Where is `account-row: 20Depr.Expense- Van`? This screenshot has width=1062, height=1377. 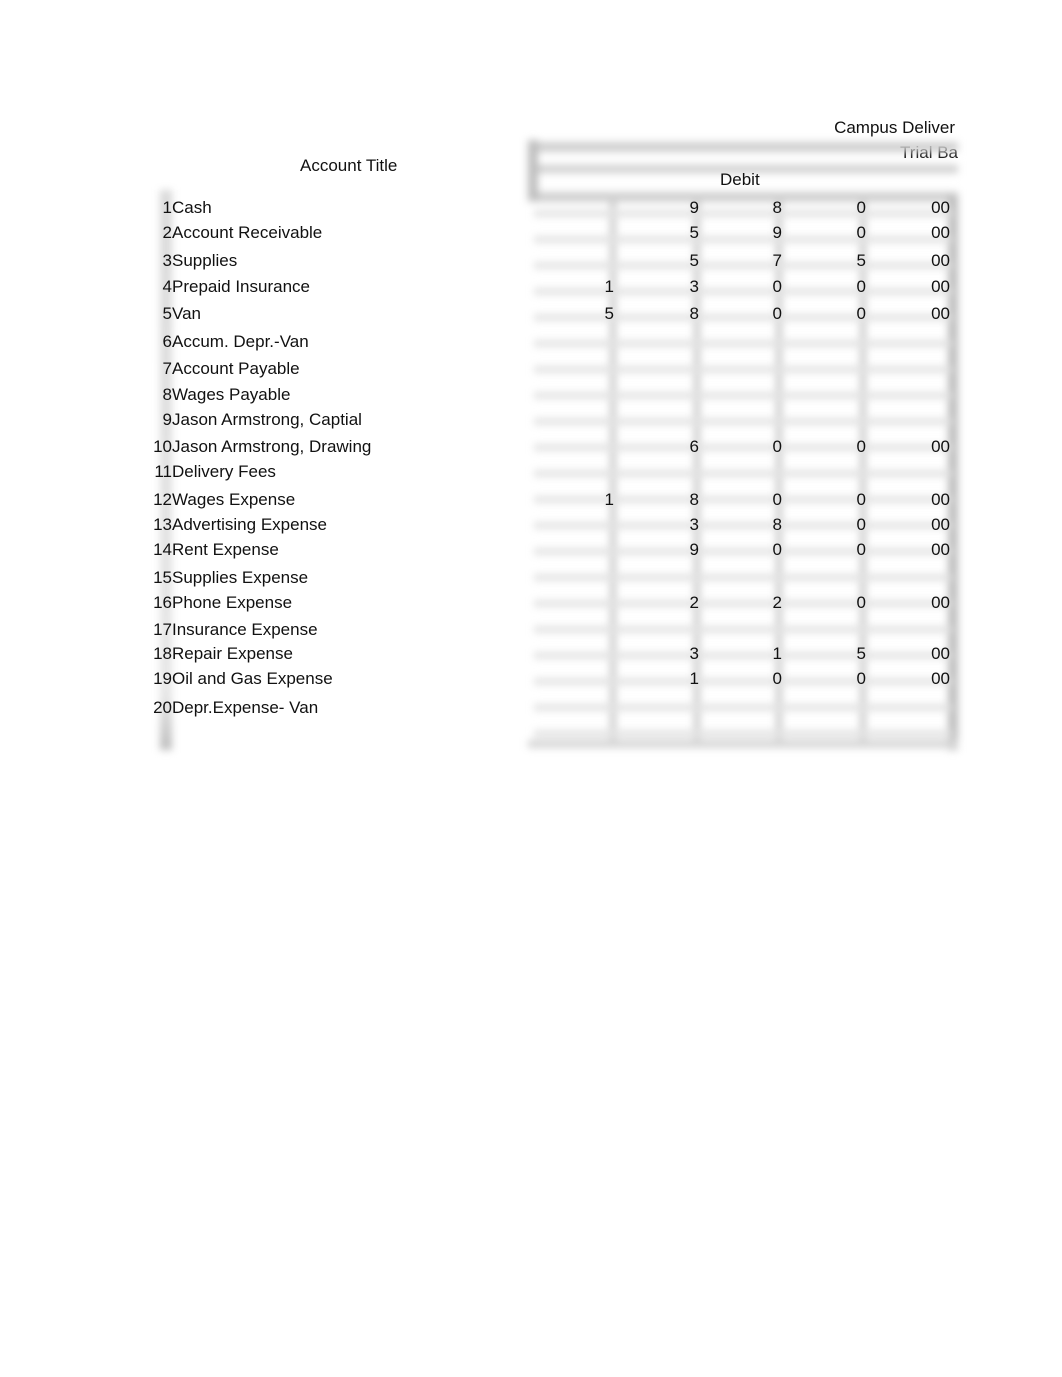 account-row: 20Depr.Expense- Van is located at coordinates (233, 708).